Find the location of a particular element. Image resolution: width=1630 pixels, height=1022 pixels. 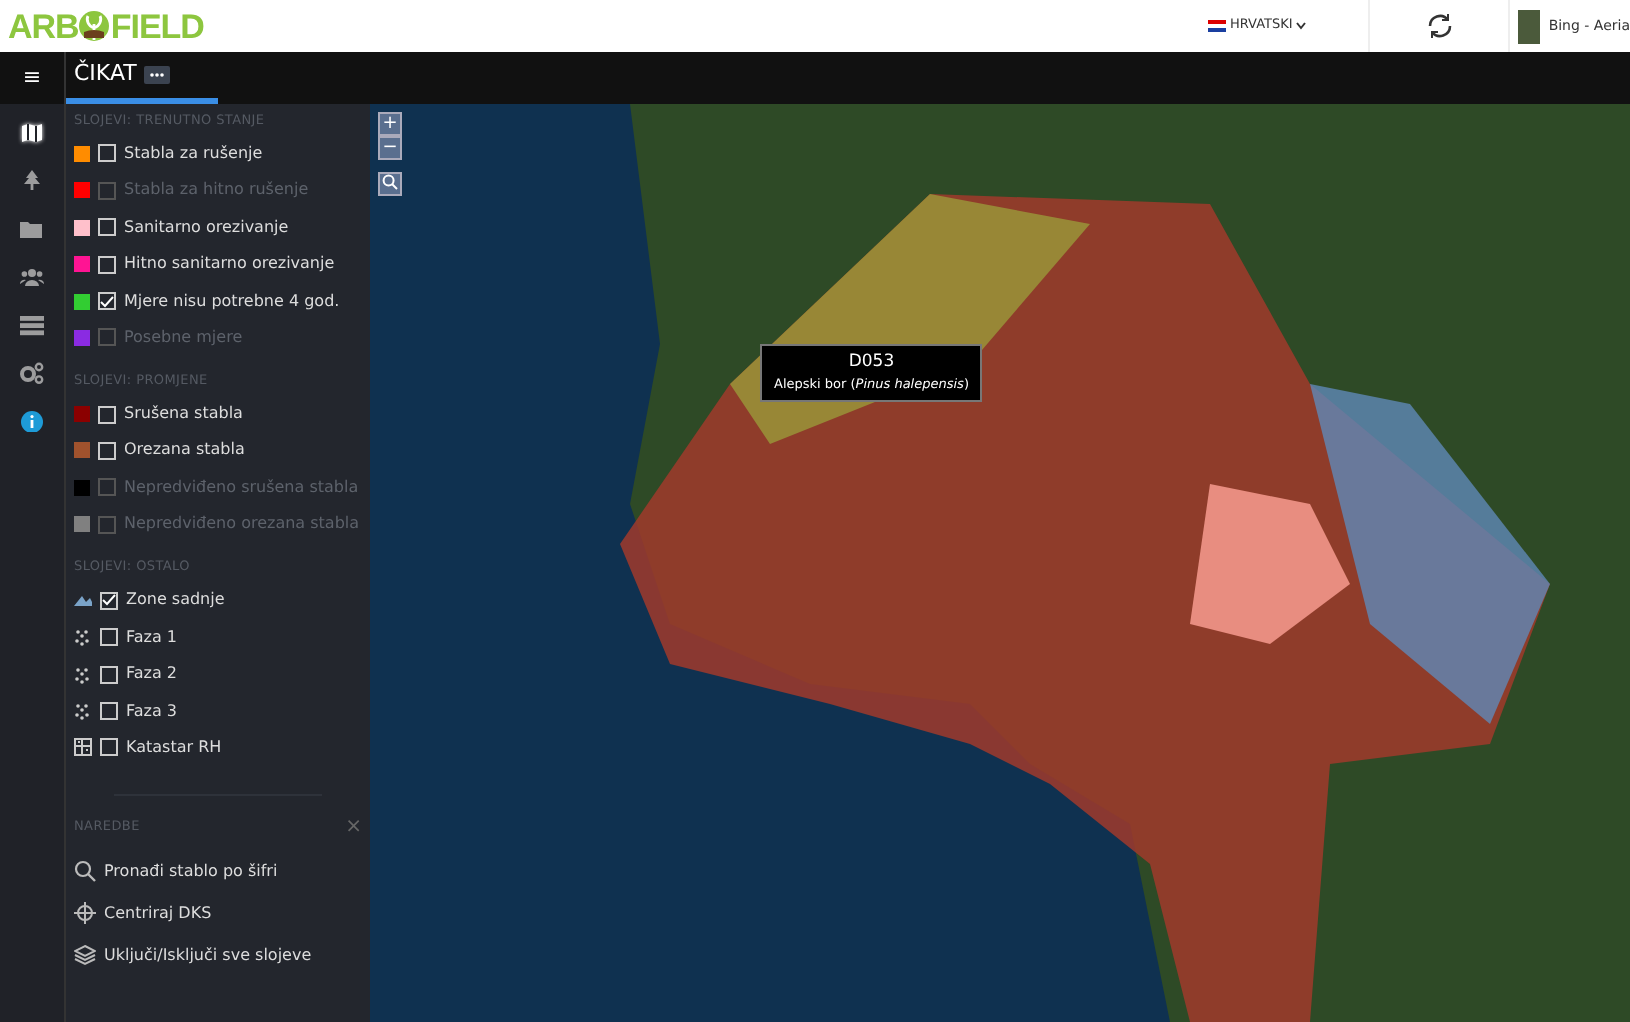

layer-label: Mjere nisu potrebne 4 god. is located at coordinates (232, 301).